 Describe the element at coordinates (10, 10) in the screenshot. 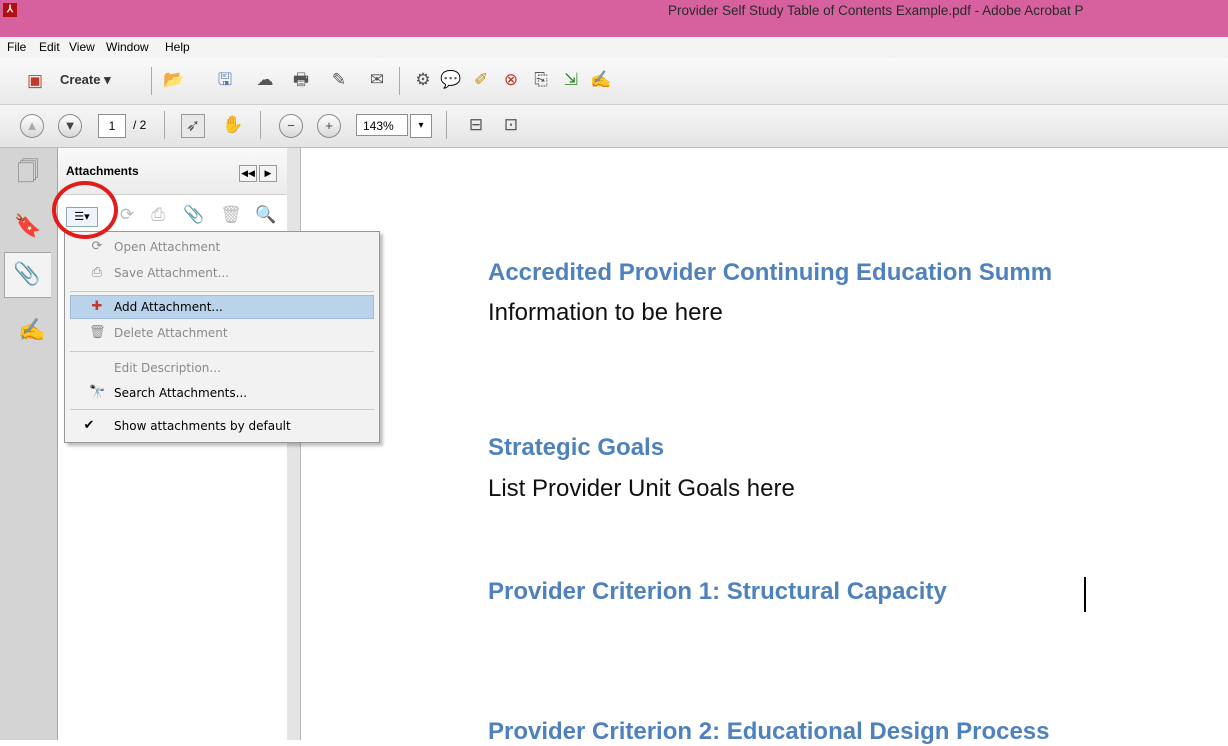

I see `acrobat-app-icon: ⅄` at that location.